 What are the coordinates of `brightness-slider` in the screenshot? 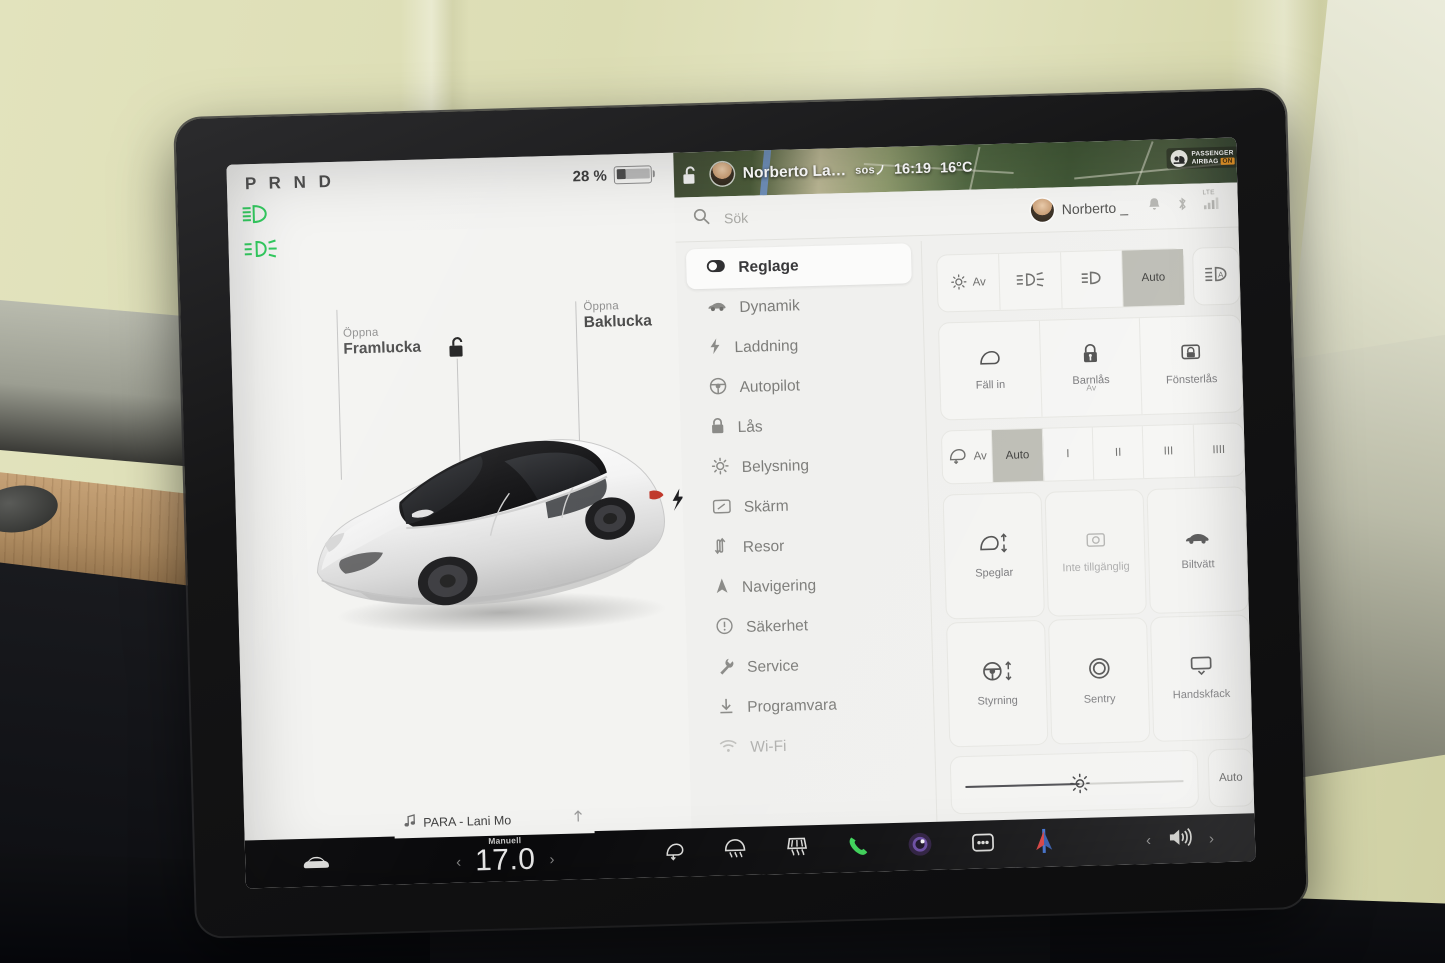 It's located at (1074, 782).